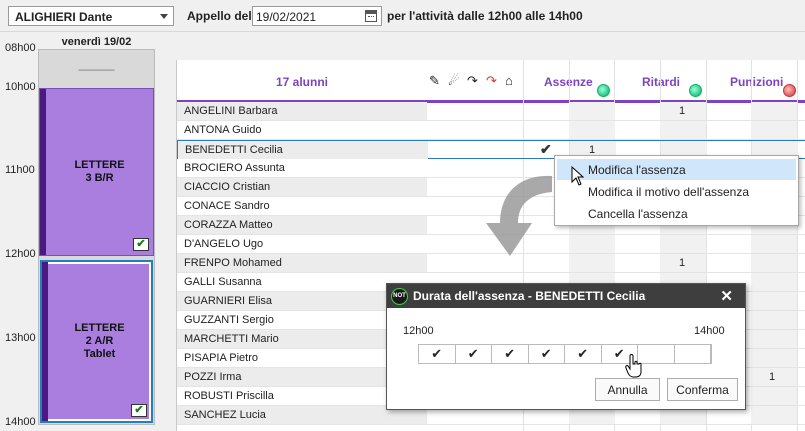 The width and height of the screenshot is (805, 431). I want to click on student-name: BENEDETTI Cecilia, so click(303, 150).